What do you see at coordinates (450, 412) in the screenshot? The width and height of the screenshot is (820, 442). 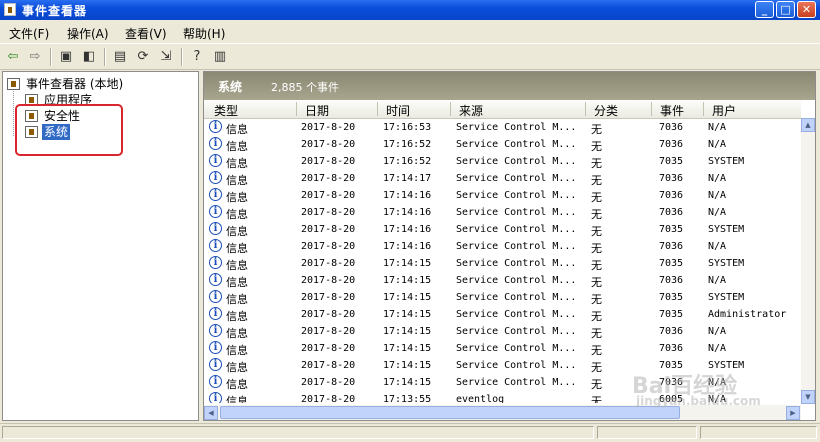 I see `horizontal-scroll-thumb` at bounding box center [450, 412].